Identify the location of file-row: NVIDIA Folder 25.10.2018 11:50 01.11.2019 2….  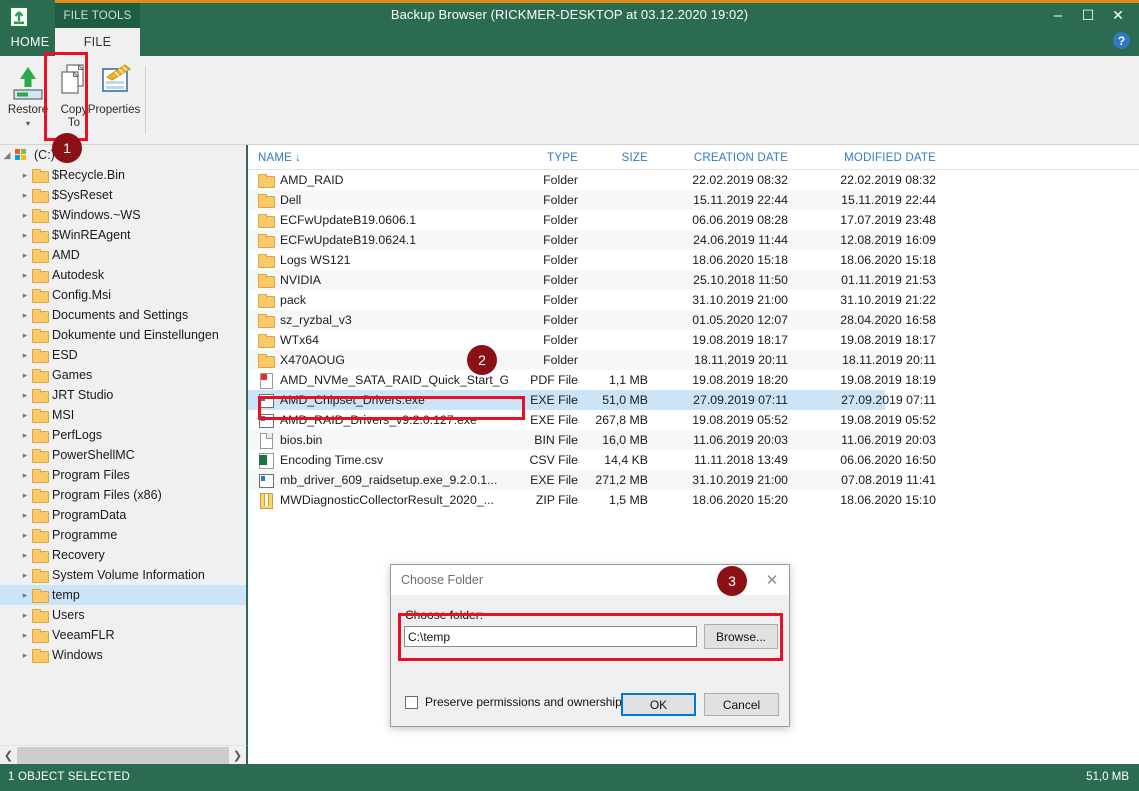
(693, 280).